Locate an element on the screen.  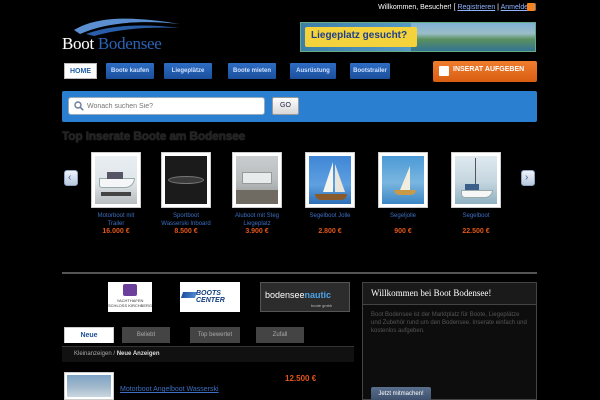
search-bar: GO is located at coordinates (299, 106).